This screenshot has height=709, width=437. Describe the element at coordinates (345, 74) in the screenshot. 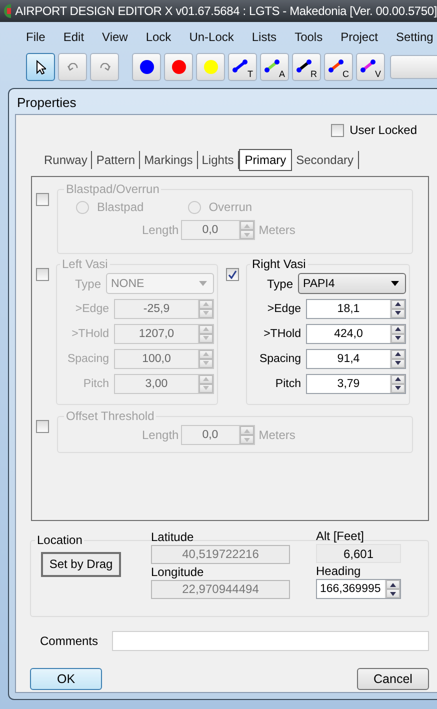

I see `tool-letter: C` at that location.